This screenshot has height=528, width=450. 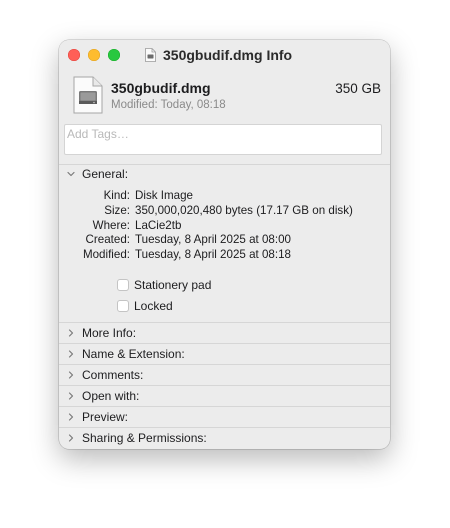 What do you see at coordinates (105, 174) in the screenshot?
I see `section-general-label: General:` at bounding box center [105, 174].